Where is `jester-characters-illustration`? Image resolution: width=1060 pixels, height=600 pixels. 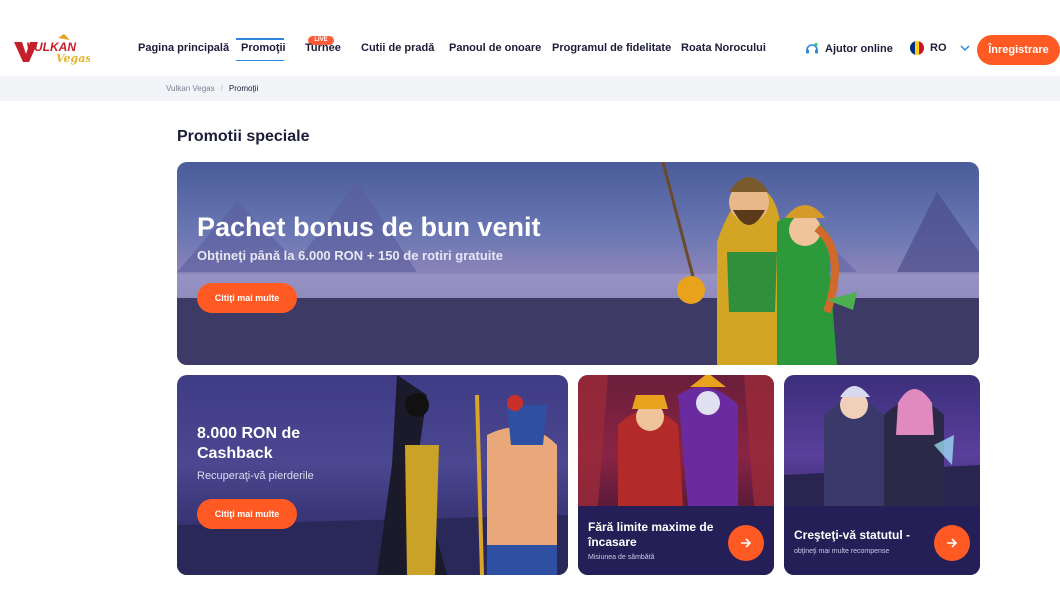
jester-characters-illustration is located at coordinates (676, 440).